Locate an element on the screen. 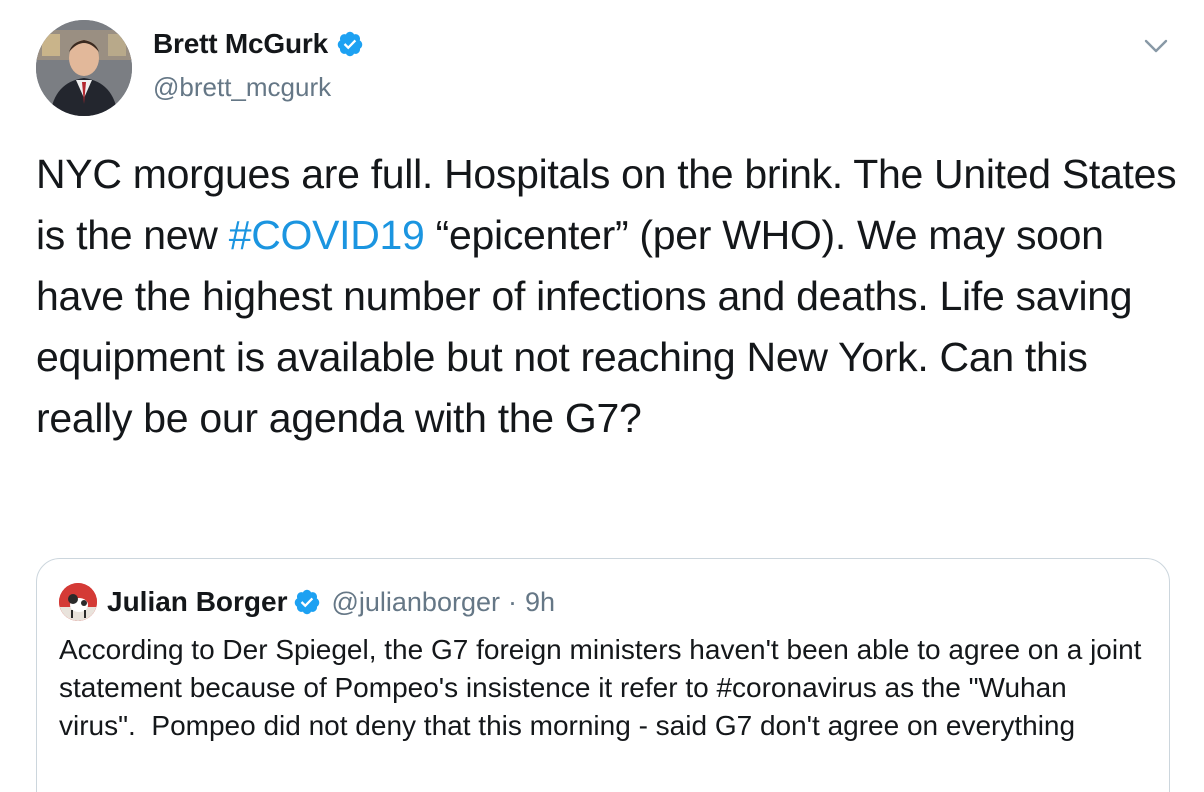  author-handle: @brett_mcgurk is located at coordinates (242, 87).